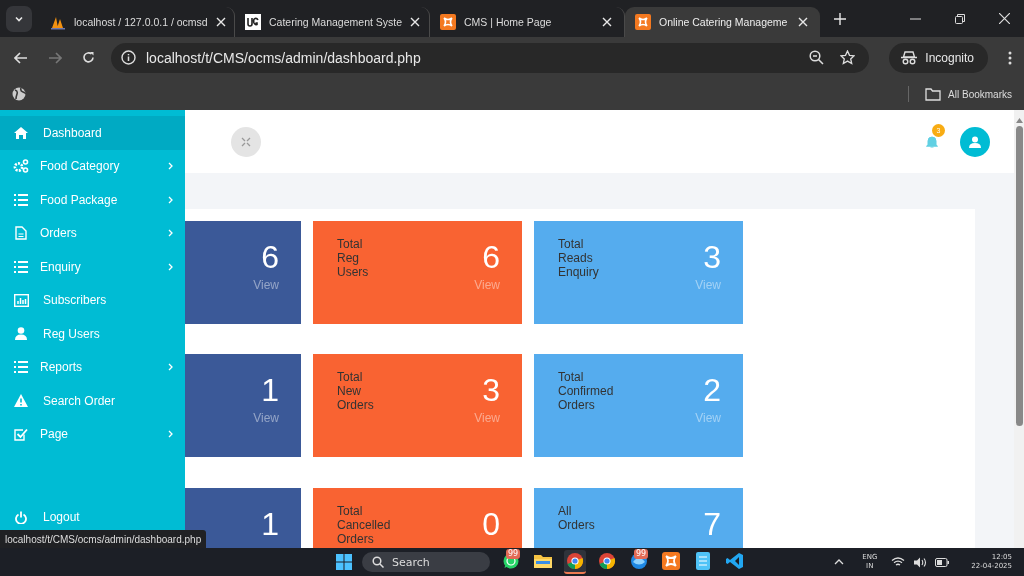 This screenshot has width=1024, height=576. What do you see at coordinates (839, 562) in the screenshot?
I see `chevron-up-icon` at bounding box center [839, 562].